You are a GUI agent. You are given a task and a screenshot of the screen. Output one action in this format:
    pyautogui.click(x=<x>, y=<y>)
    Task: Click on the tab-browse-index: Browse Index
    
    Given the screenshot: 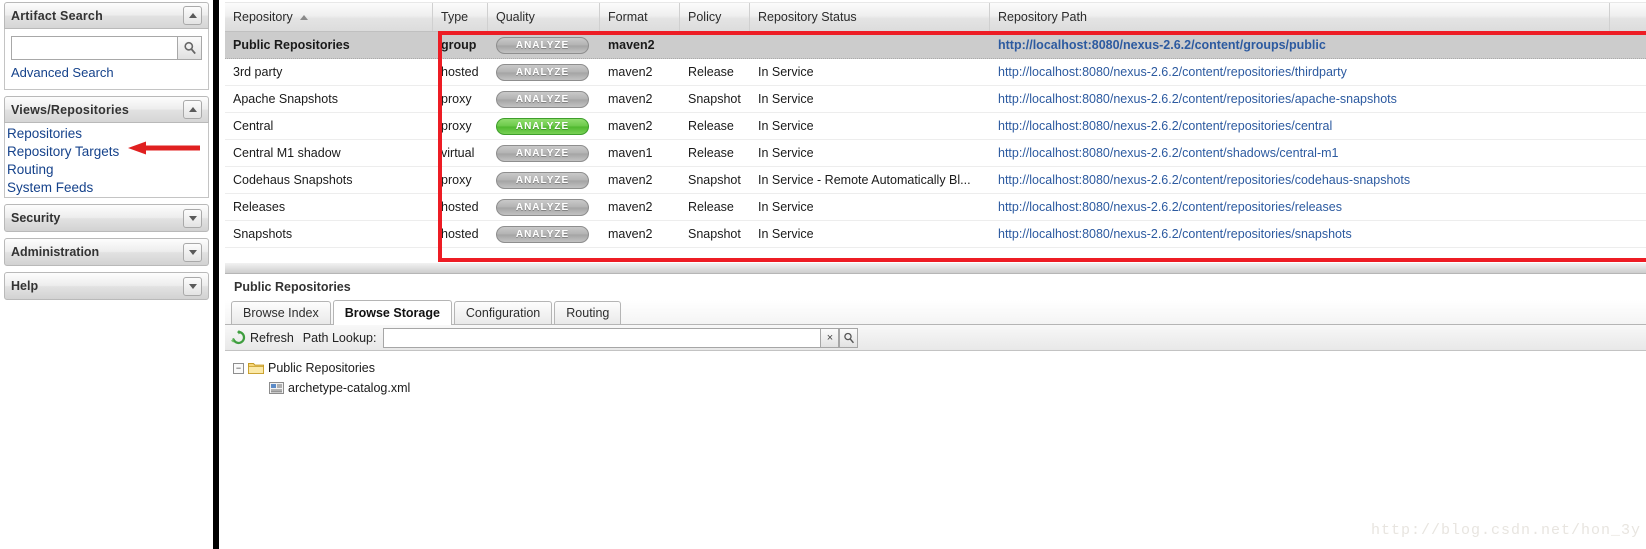 What is the action you would take?
    pyautogui.click(x=281, y=312)
    